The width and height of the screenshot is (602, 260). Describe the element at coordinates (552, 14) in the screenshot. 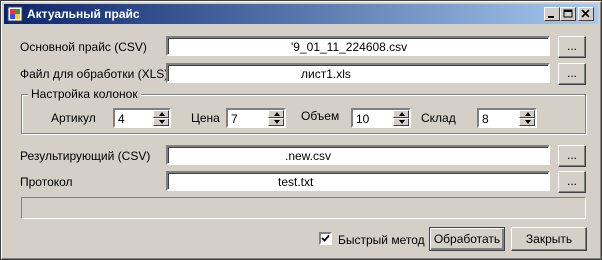

I see `minimize-button` at that location.